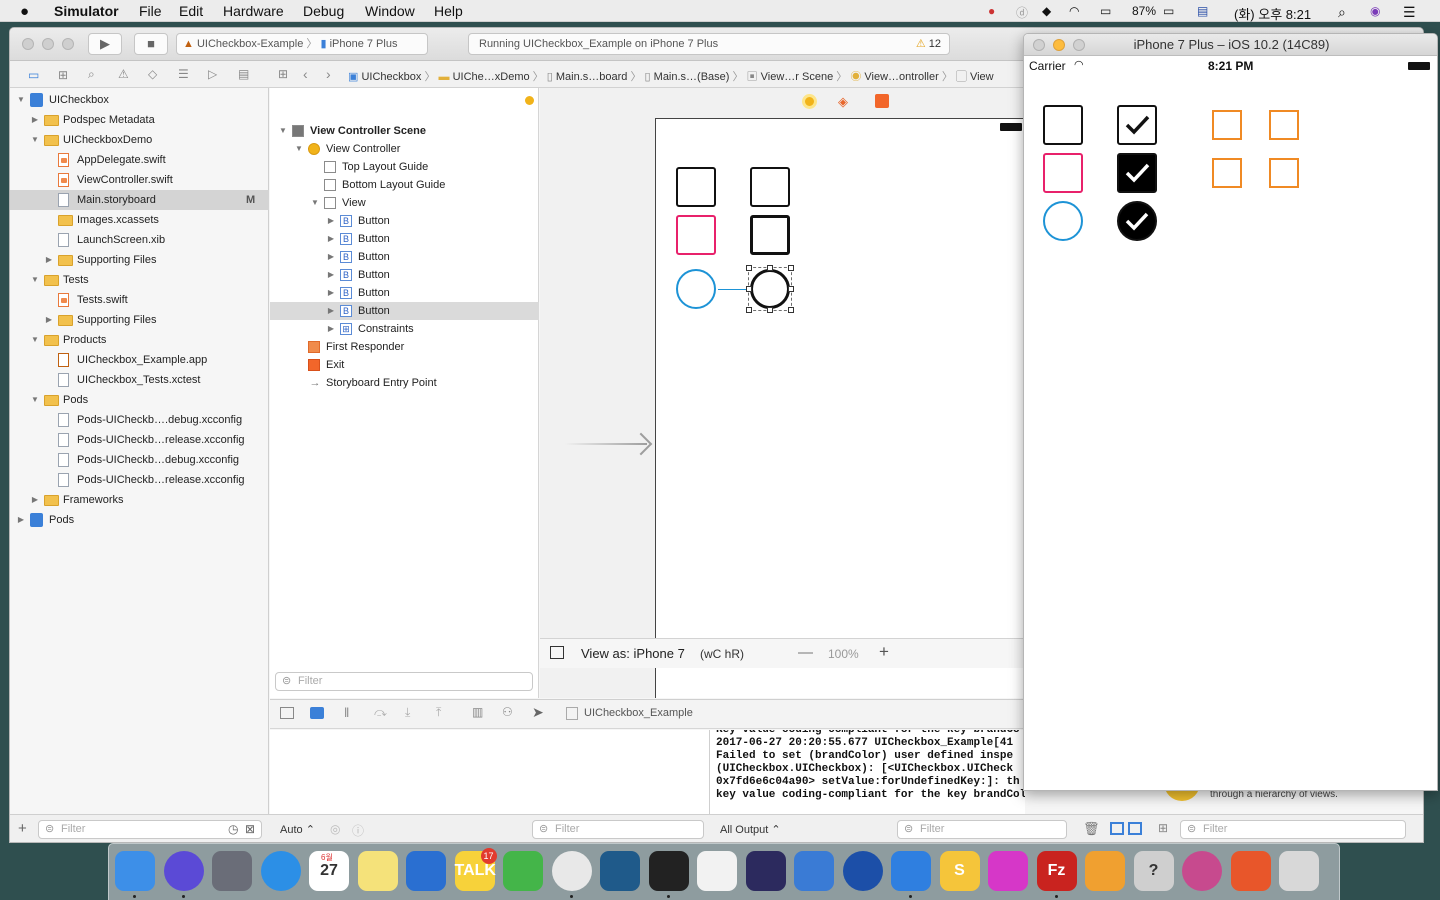 This screenshot has width=1440, height=900. What do you see at coordinates (139, 520) in the screenshot?
I see `navigator-row: ▶ Pods` at bounding box center [139, 520].